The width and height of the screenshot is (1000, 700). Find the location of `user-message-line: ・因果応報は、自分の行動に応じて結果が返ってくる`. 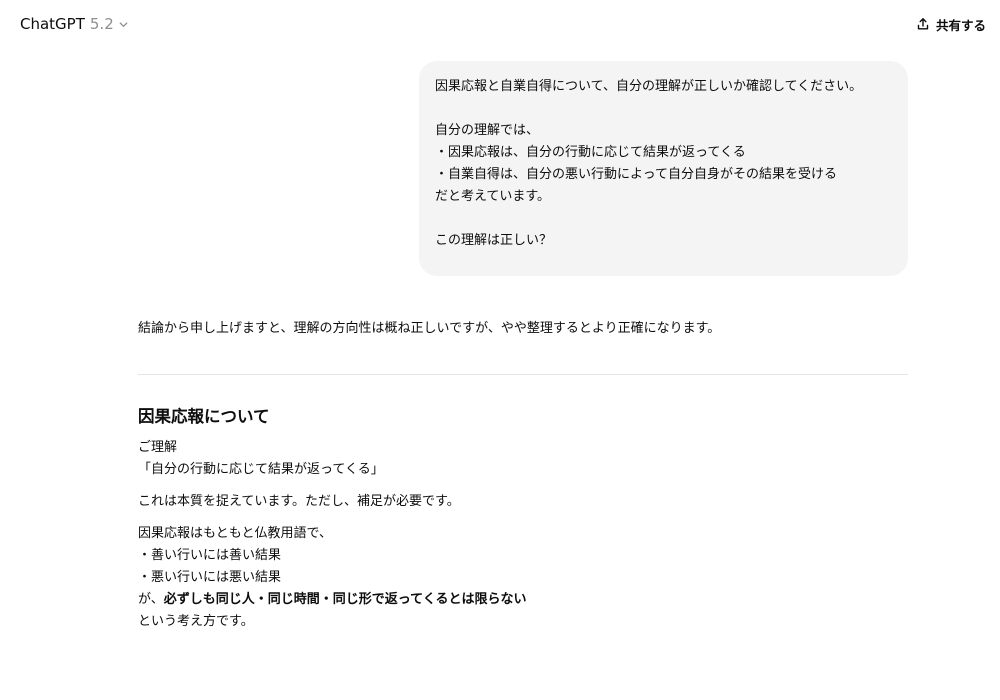

user-message-line: ・因果応報は、自分の行動に応じて結果が返ってくる is located at coordinates (590, 152).